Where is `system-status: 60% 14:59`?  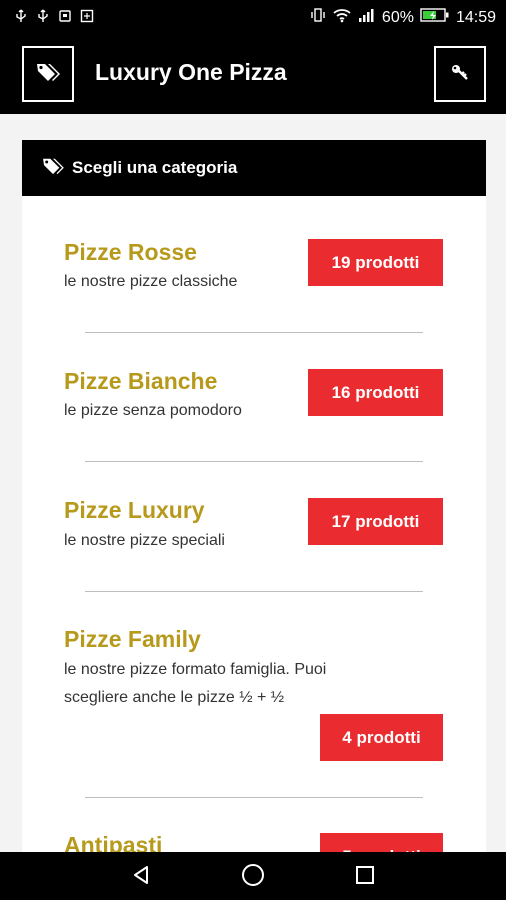 system-status: 60% 14:59 is located at coordinates (403, 17).